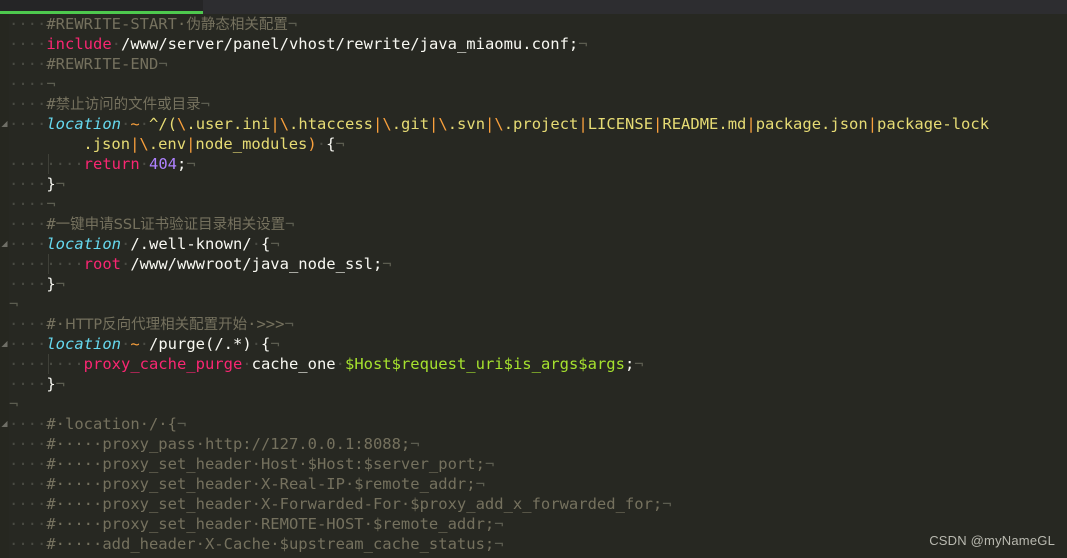  What do you see at coordinates (538, 144) in the screenshot?
I see `code-line: .json|\.env|node_modules)·{¬` at bounding box center [538, 144].